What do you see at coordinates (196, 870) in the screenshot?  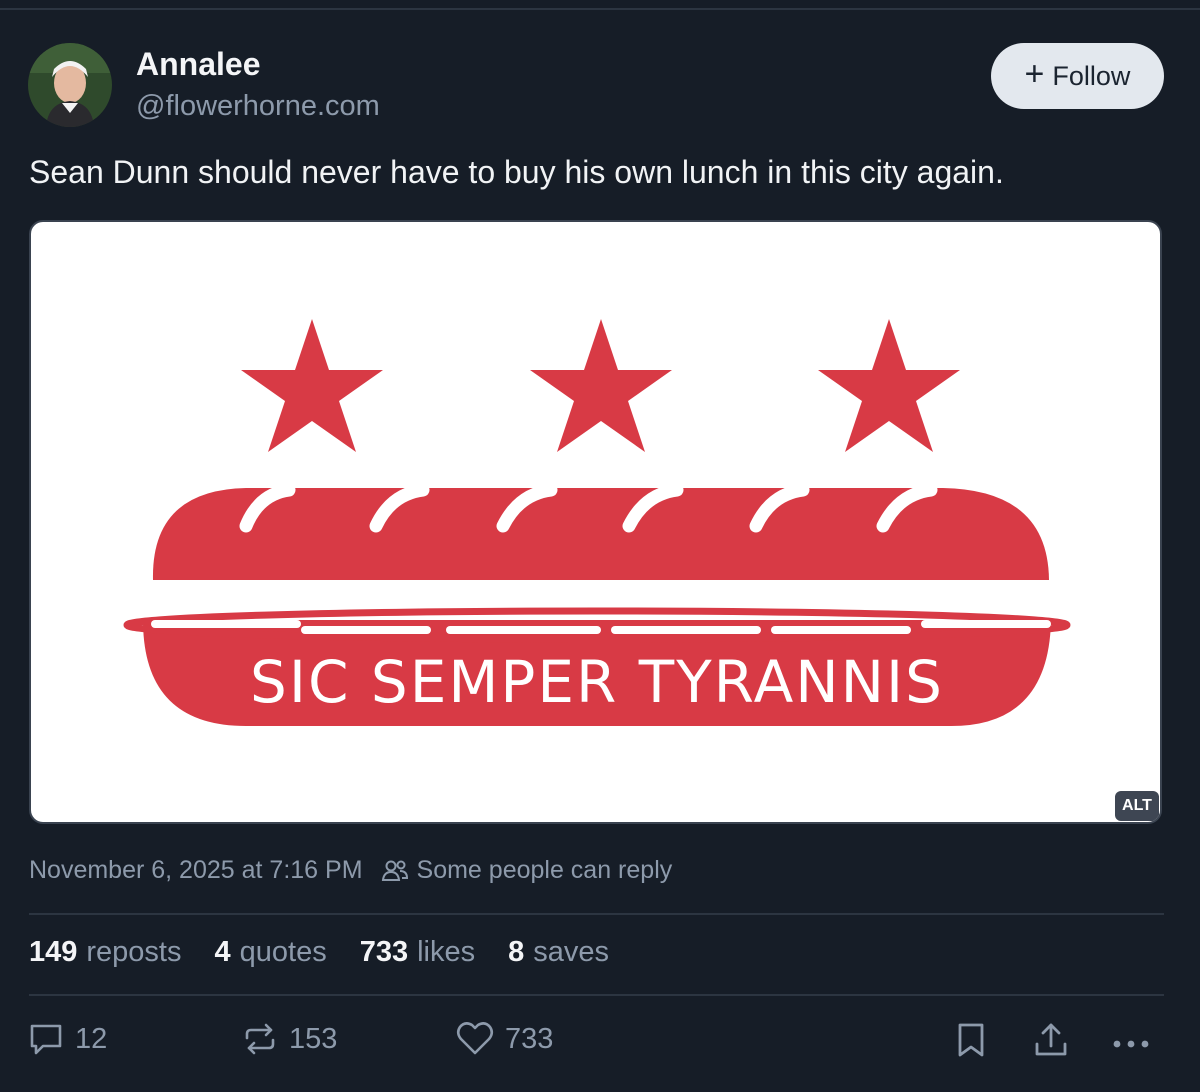 I see `post-timestamp: November 6, 2025 at 7:16 PM` at bounding box center [196, 870].